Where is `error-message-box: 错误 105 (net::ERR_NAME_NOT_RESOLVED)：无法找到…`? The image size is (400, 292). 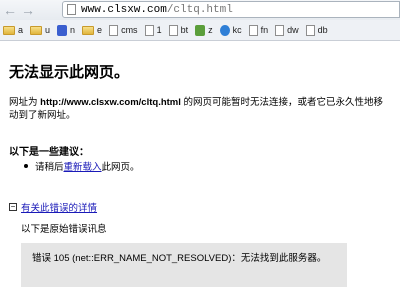
error-message-box: 错误 105 (net::ERR_NAME_NOT_RESOLVED)：无法找到… is located at coordinates (184, 265).